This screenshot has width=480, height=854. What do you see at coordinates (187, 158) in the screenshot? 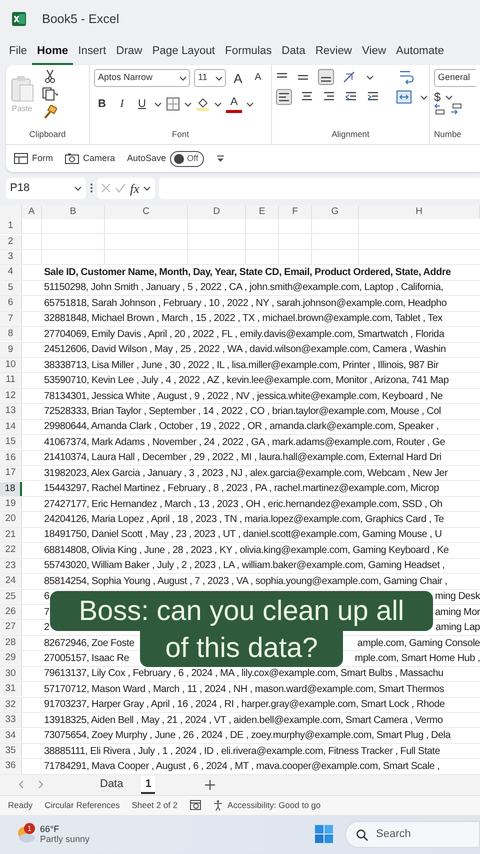
I see `autosave-toggle: Off` at bounding box center [187, 158].